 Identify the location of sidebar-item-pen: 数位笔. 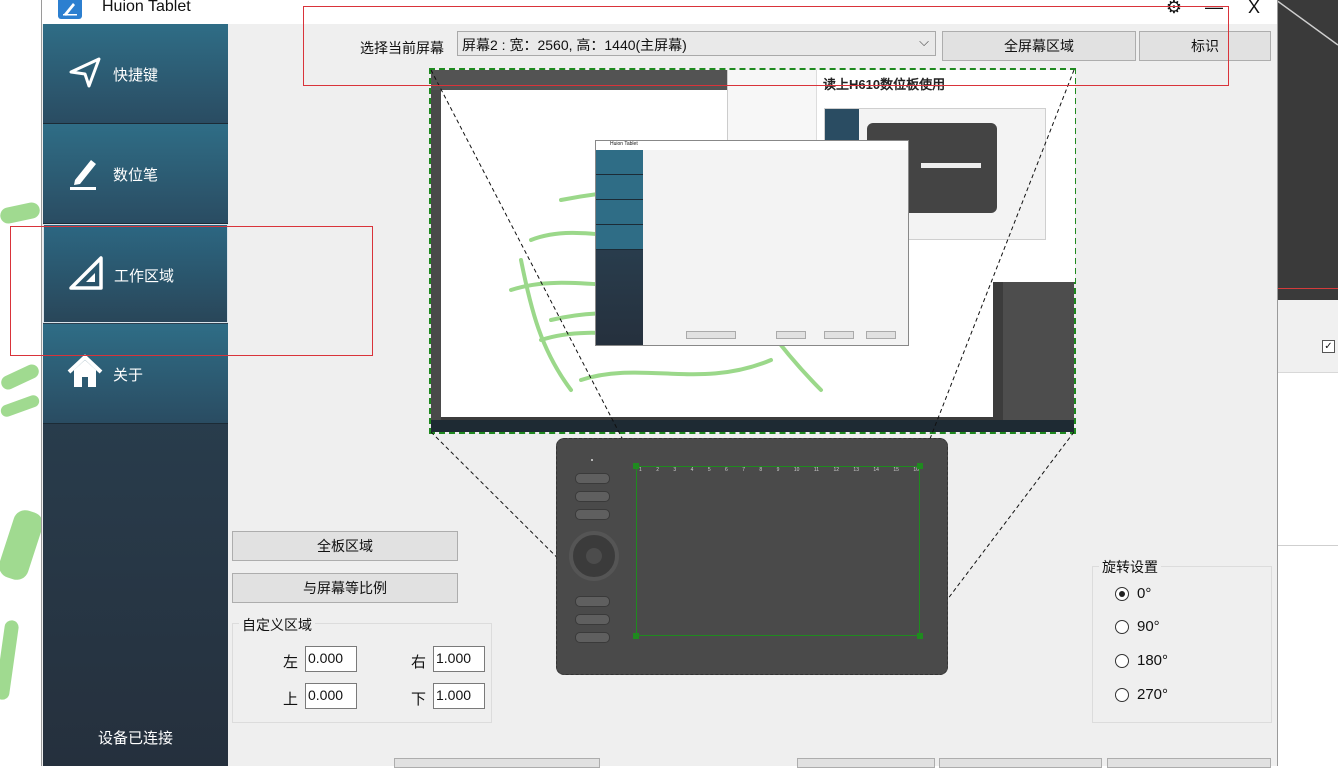
(135, 174).